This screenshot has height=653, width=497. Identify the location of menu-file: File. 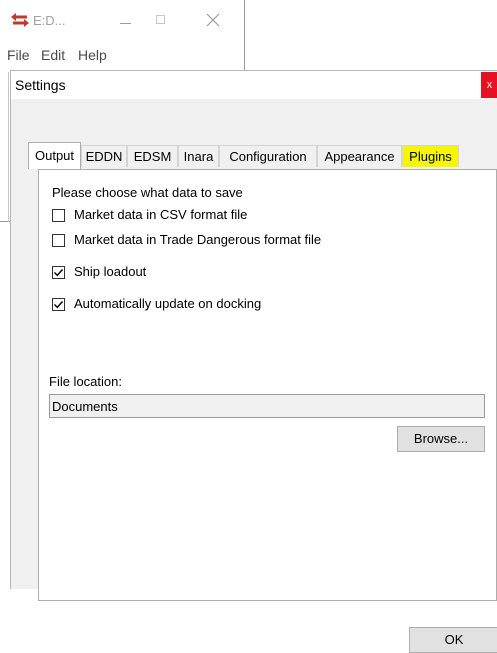
(18, 55).